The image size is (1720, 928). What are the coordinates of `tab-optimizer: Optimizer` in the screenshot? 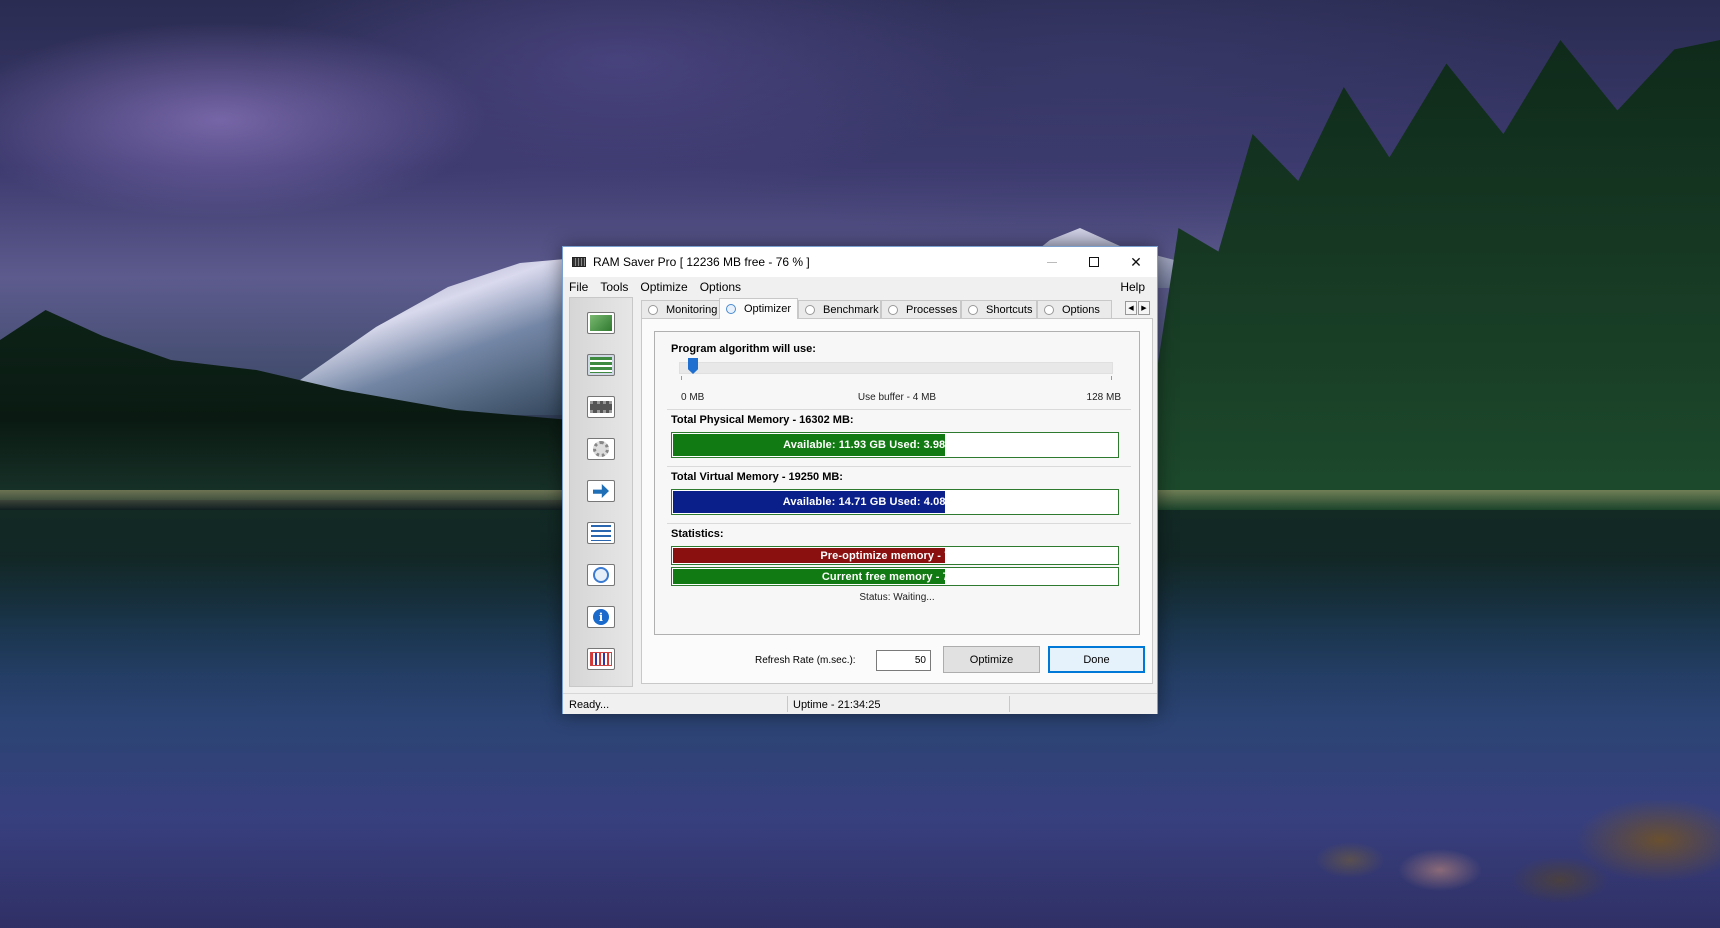 It's located at (758, 308).